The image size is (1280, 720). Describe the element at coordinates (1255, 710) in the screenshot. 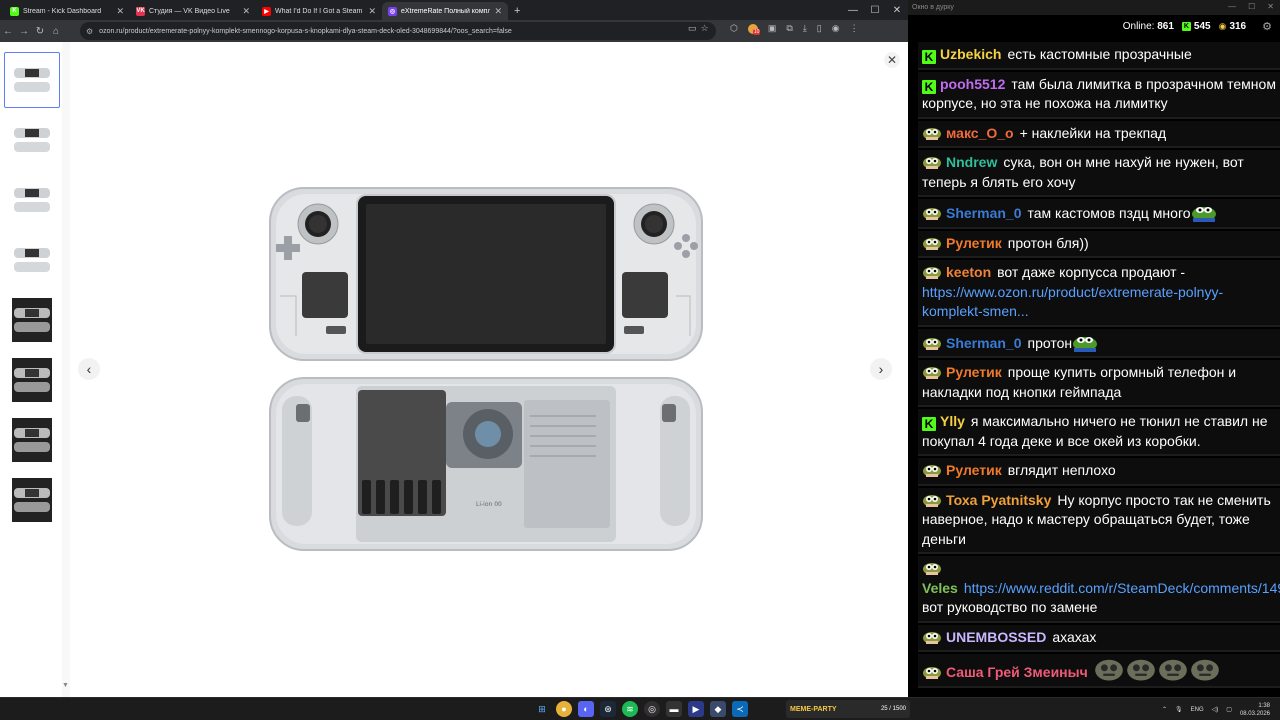

I see `clock: 1:38 08.03.2026` at that location.